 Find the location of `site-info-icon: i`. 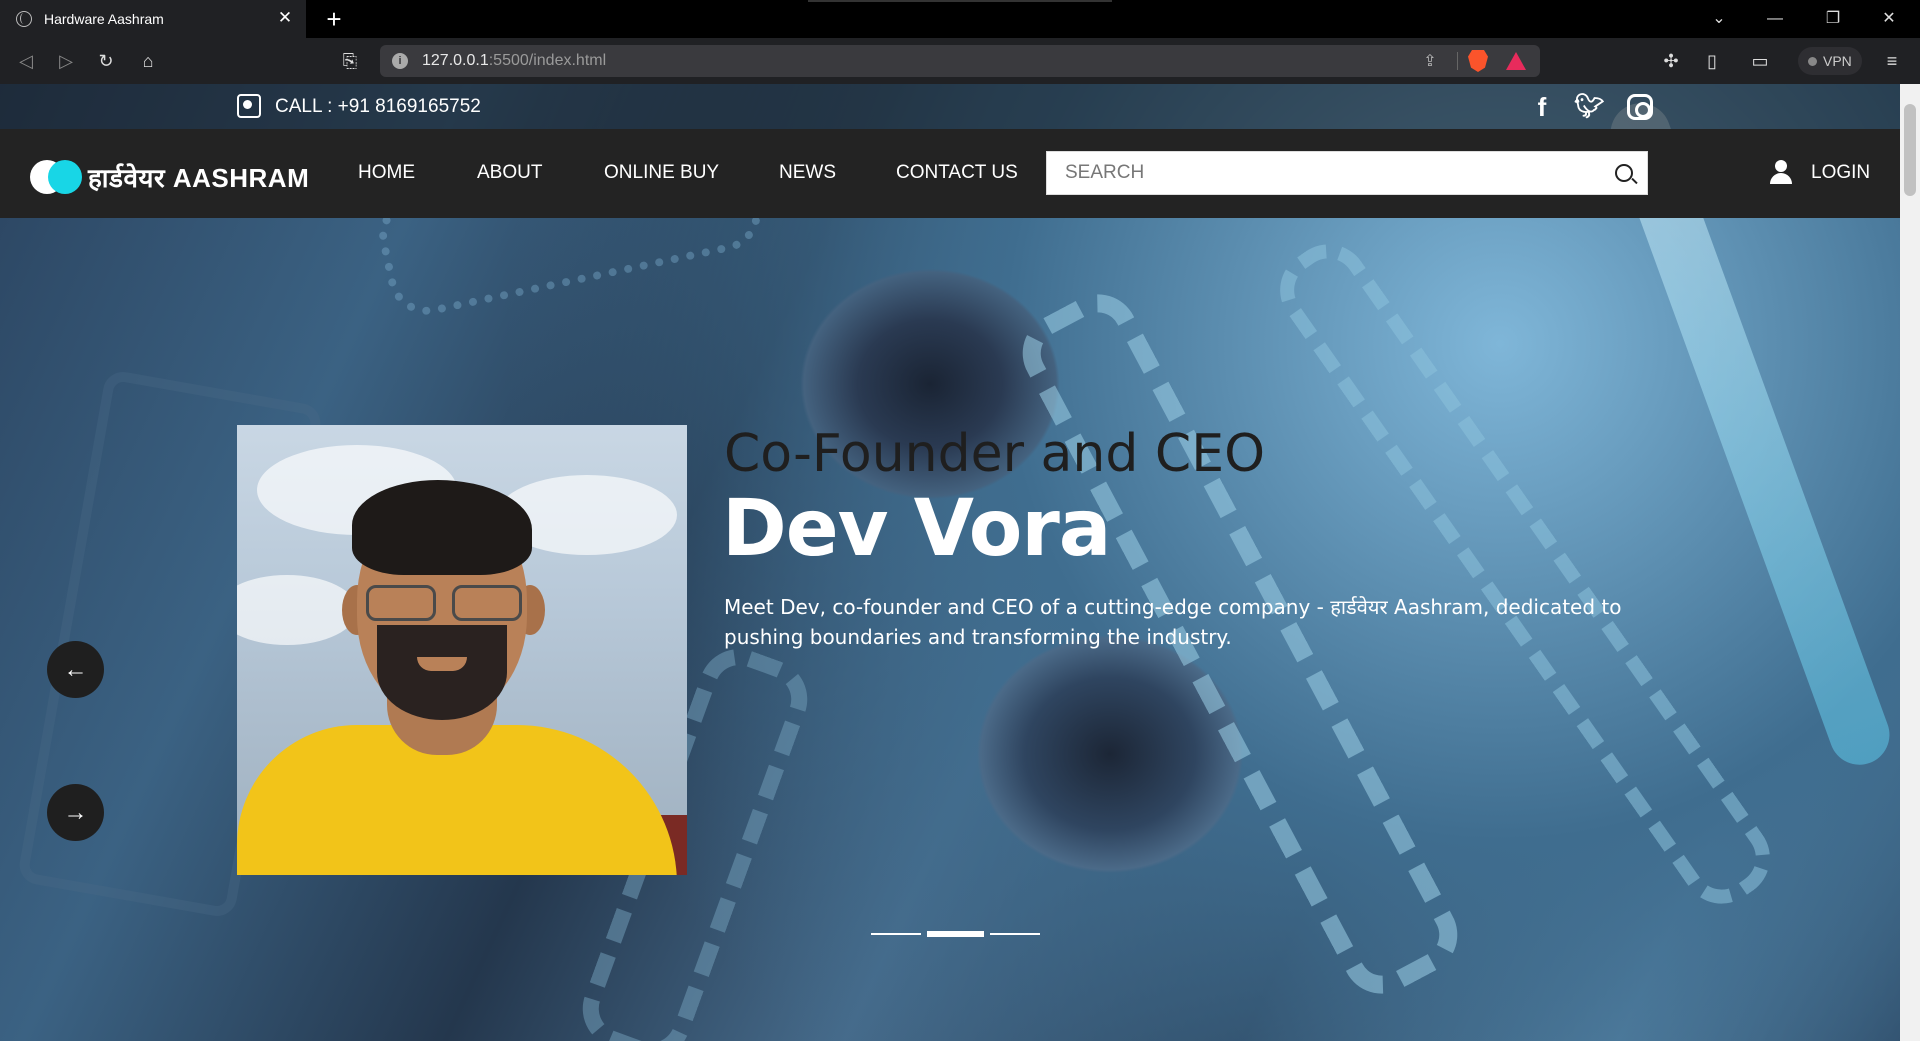

site-info-icon: i is located at coordinates (400, 61).